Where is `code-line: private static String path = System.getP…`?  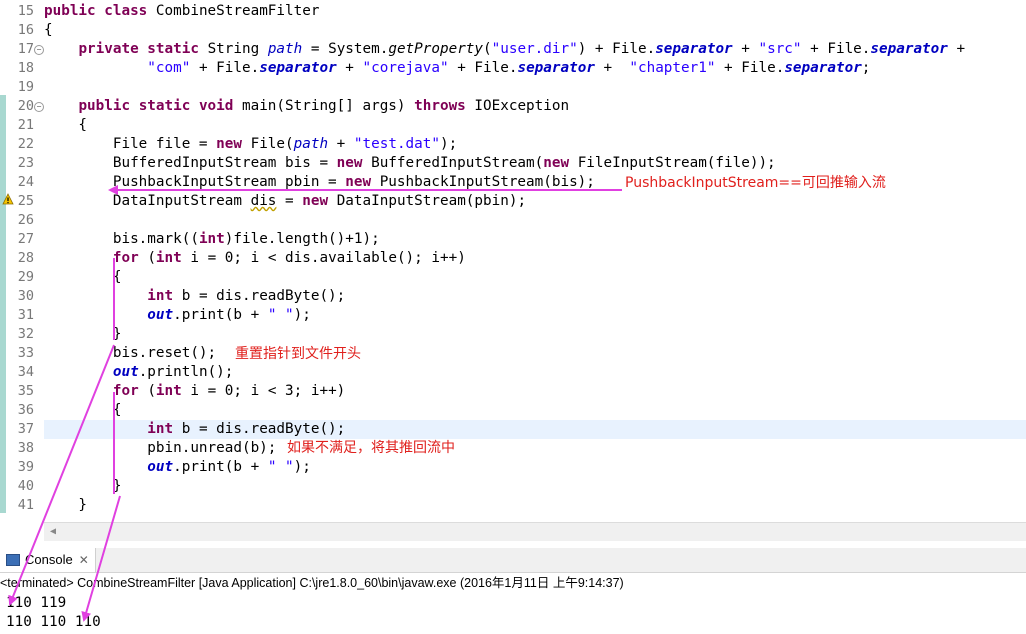
code-line: private static String path = System.getP… is located at coordinates (535, 49).